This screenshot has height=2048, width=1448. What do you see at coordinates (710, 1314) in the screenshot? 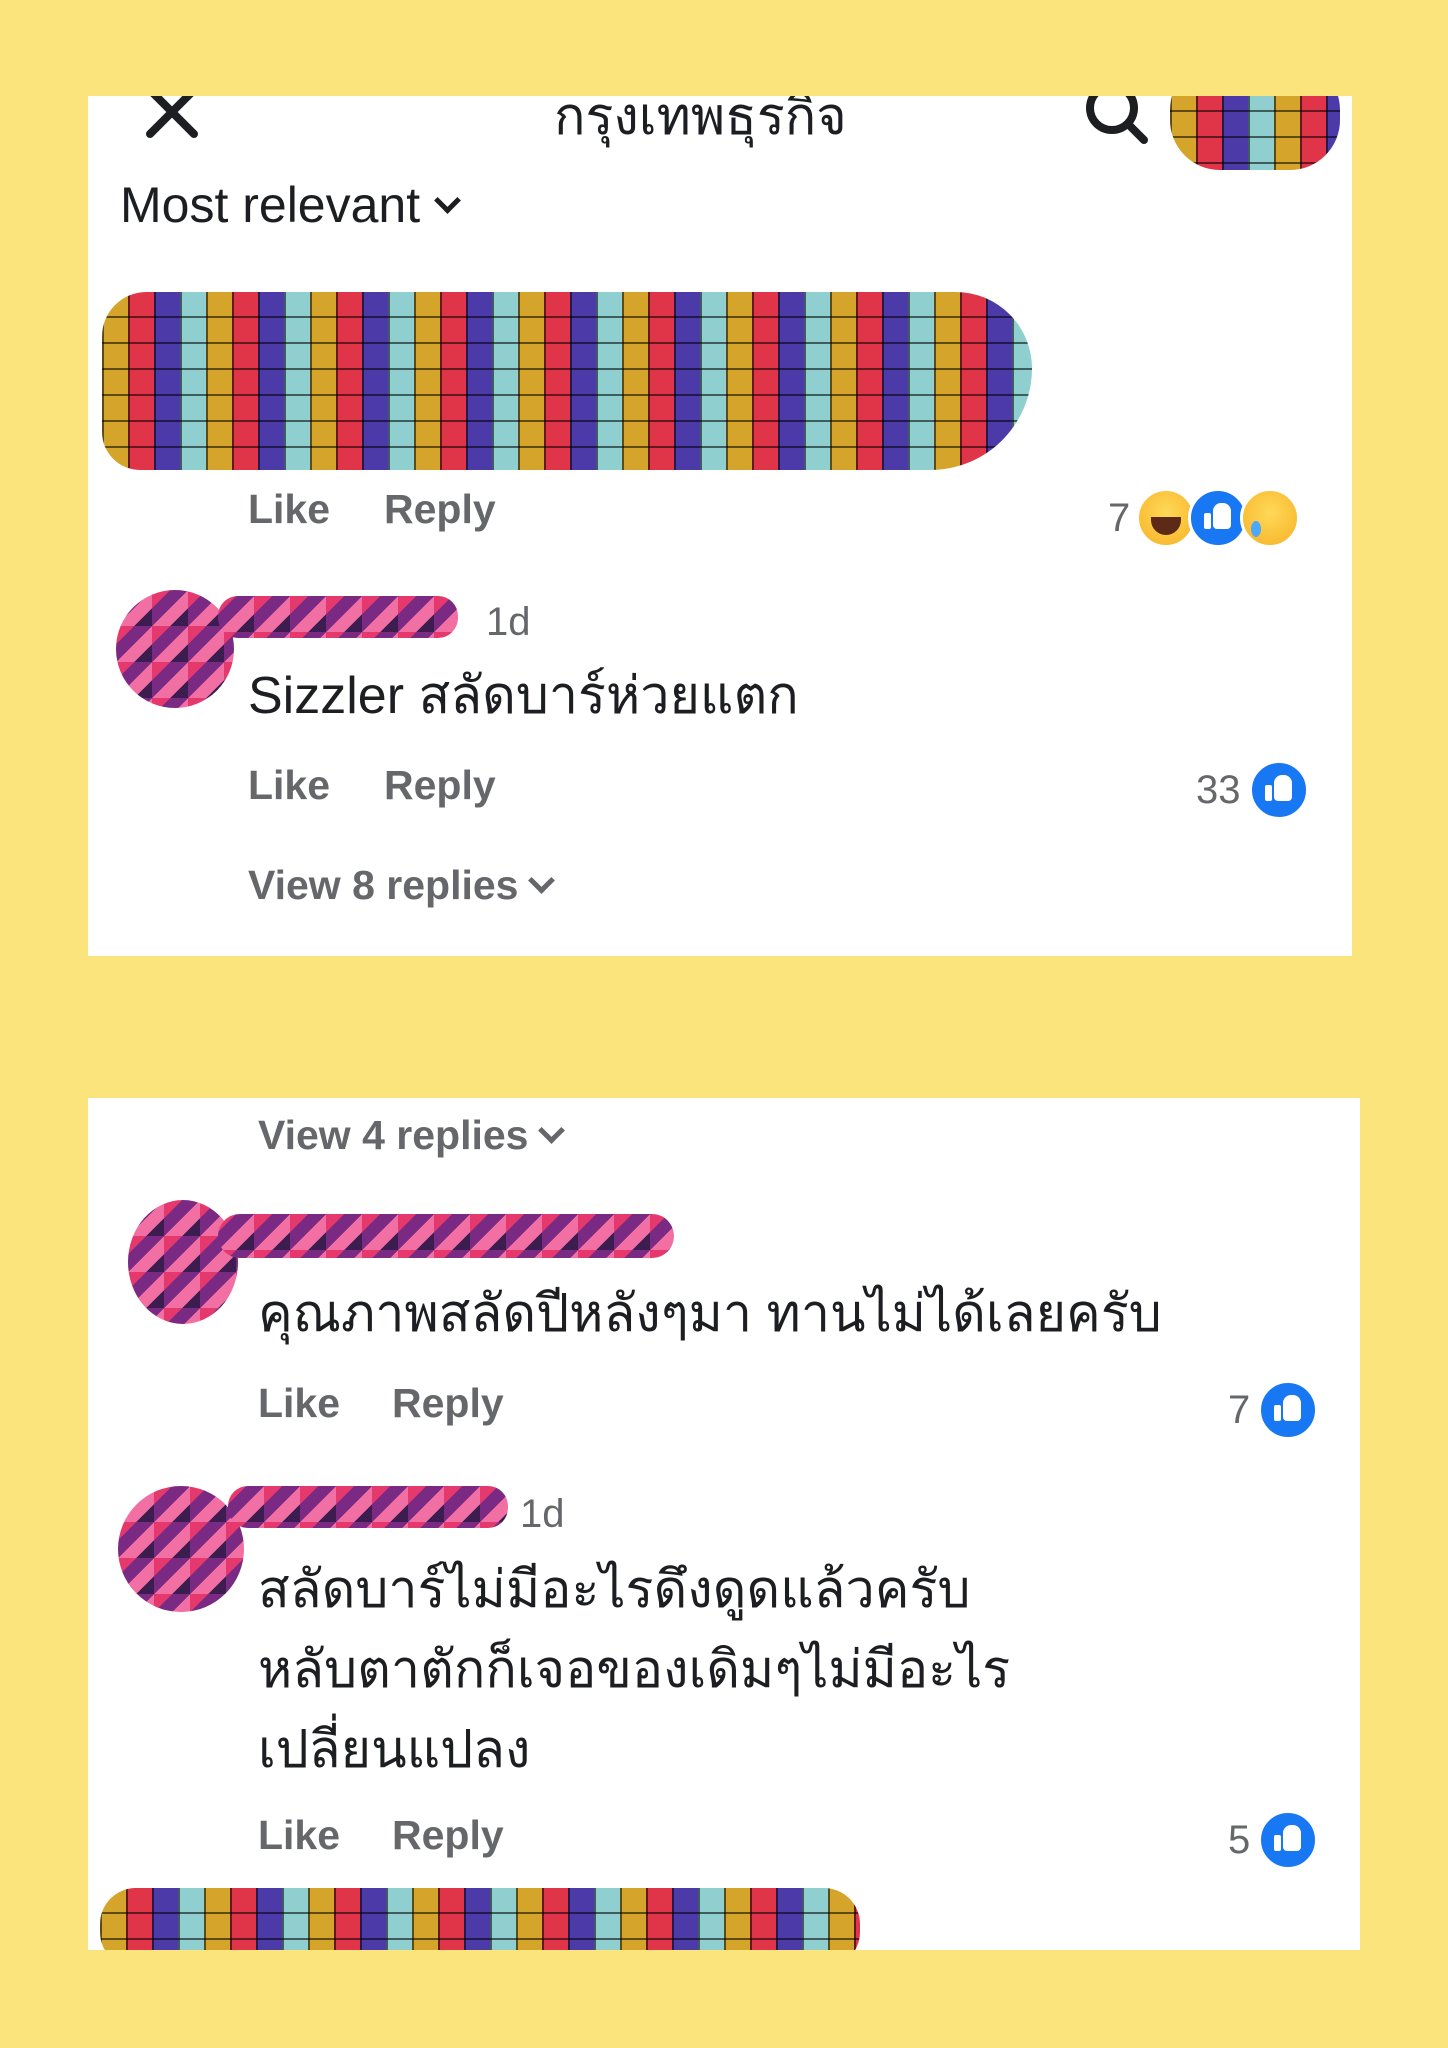
I see `comment-text: คุณภาพสลัดปีหลังๆมา ทานไม่ได้เลยครับ` at bounding box center [710, 1314].